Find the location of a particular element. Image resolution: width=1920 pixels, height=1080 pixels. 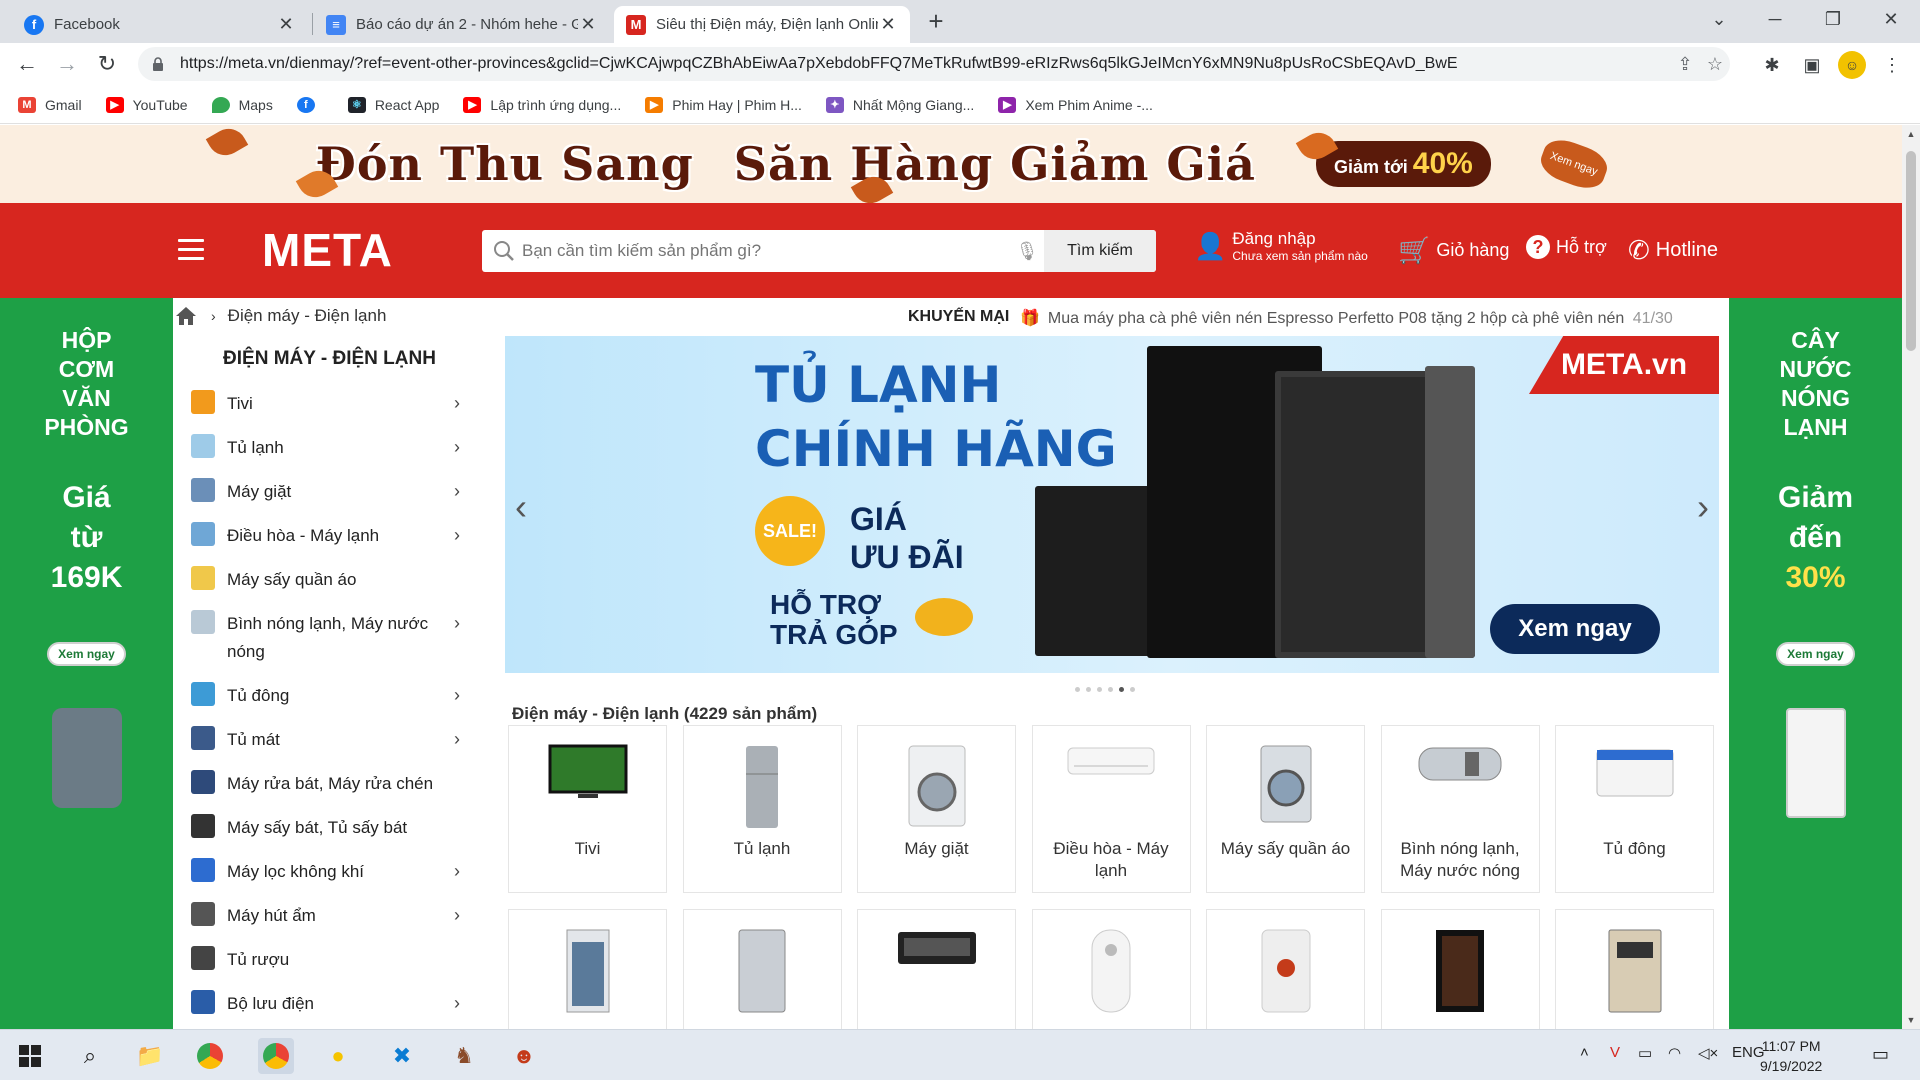

scroll-up-icon: ▲ is located at coordinates (1911, 134).